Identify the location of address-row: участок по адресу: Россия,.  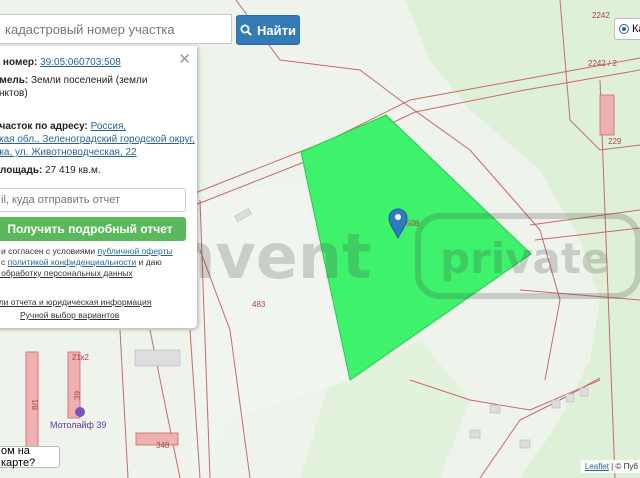
(63, 126).